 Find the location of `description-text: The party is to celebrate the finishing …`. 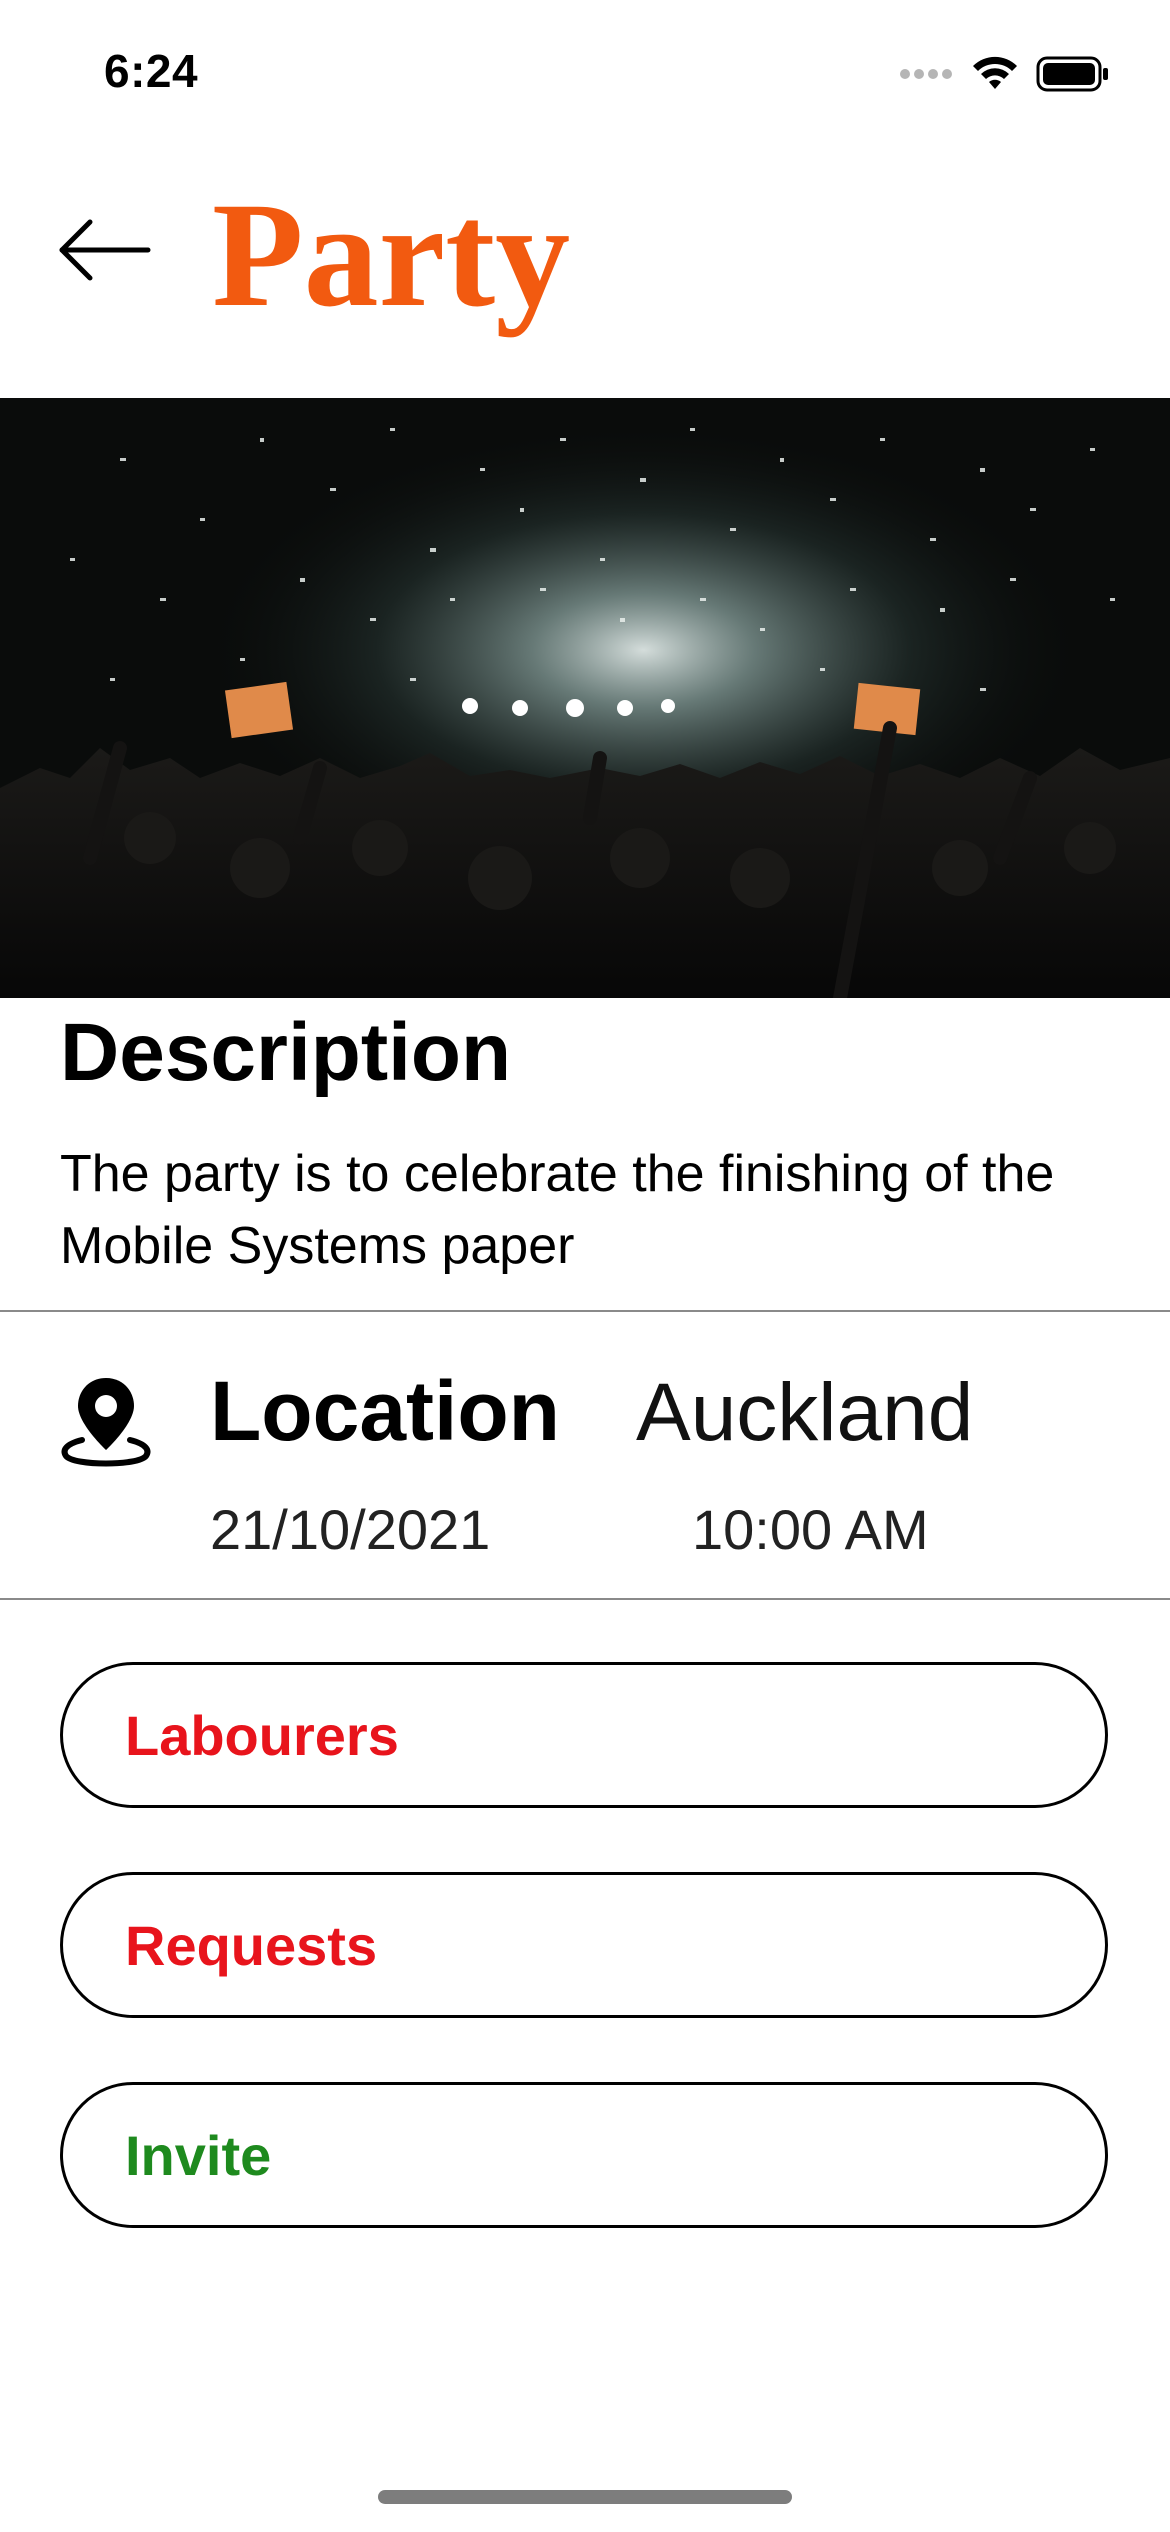

description-text: The party is to celebrate the finishing … is located at coordinates (557, 1210).